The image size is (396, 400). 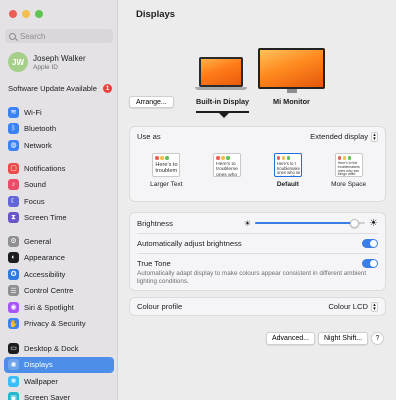 What do you see at coordinates (45, 67) in the screenshot?
I see `account-subtitle: Apple ID` at bounding box center [45, 67].